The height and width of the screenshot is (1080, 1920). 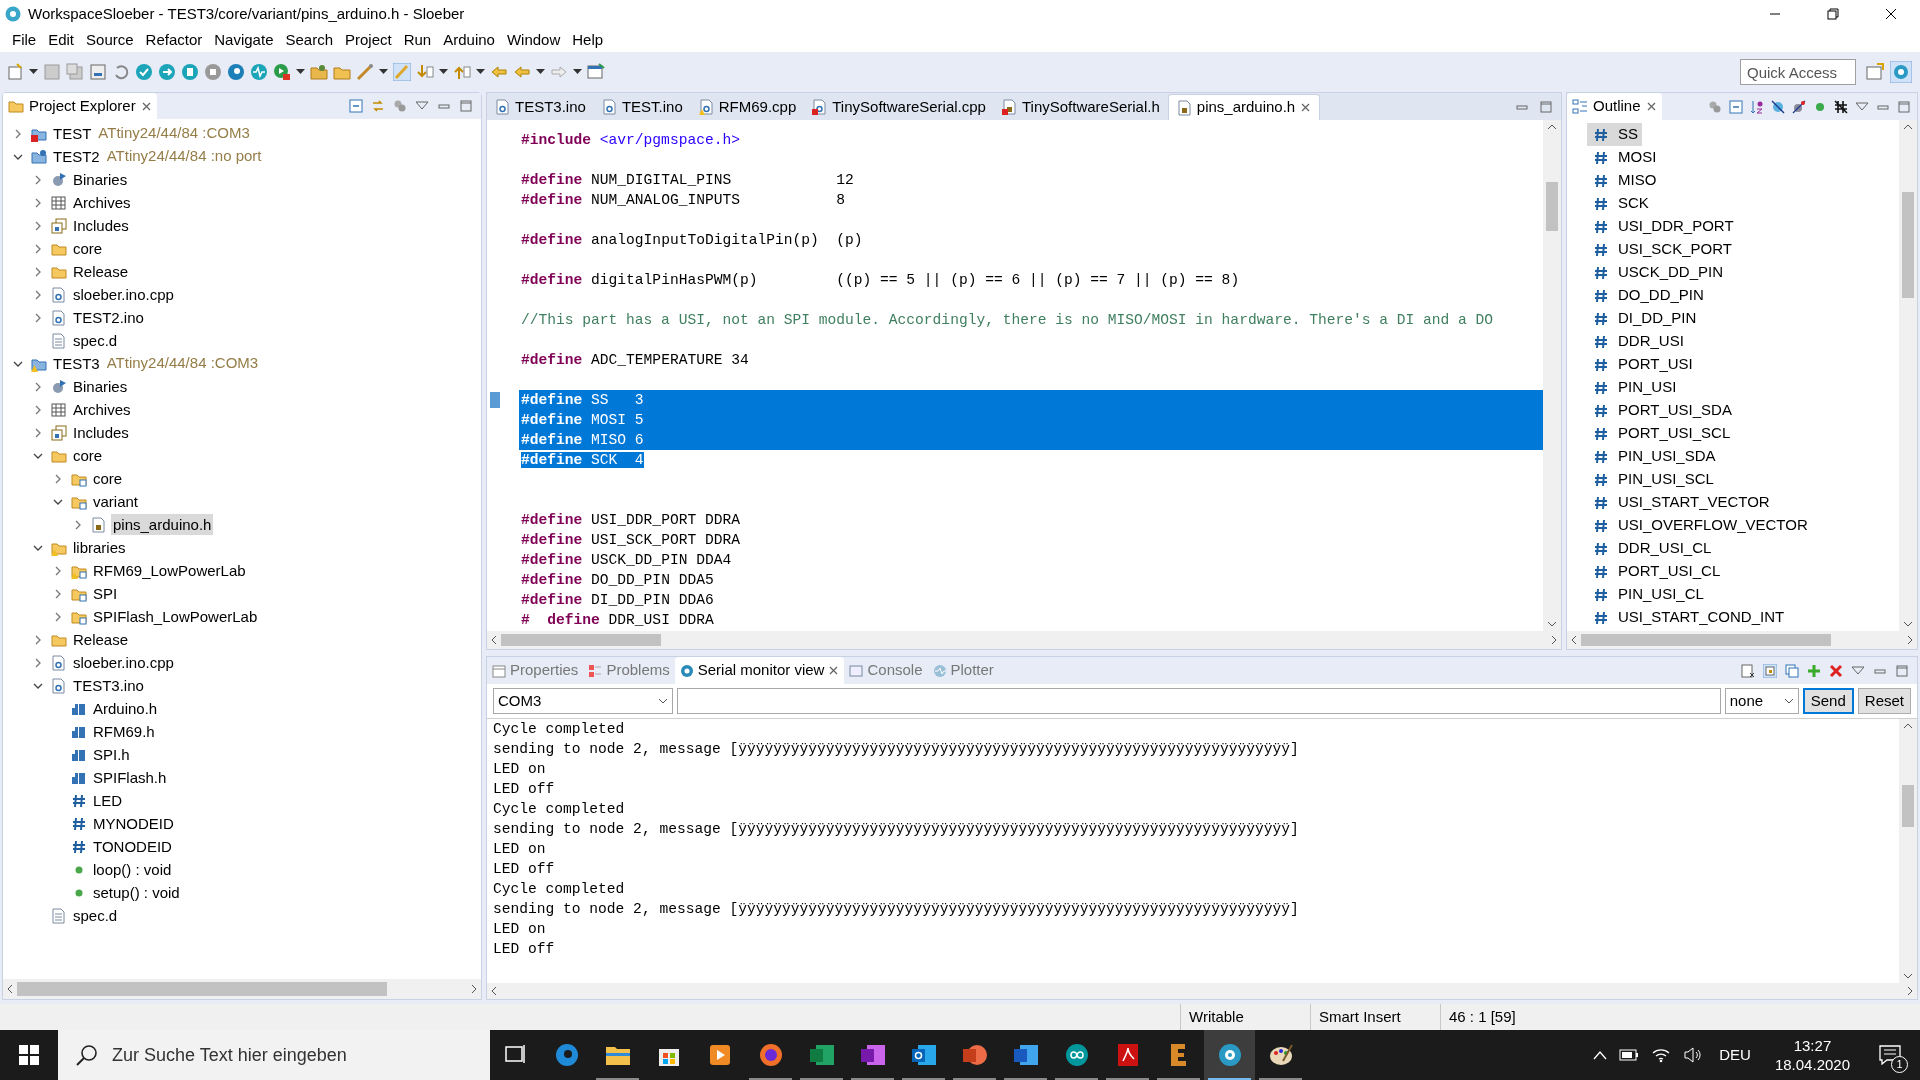 What do you see at coordinates (1624, 157) in the screenshot?
I see `outline-item: MOSI` at bounding box center [1624, 157].